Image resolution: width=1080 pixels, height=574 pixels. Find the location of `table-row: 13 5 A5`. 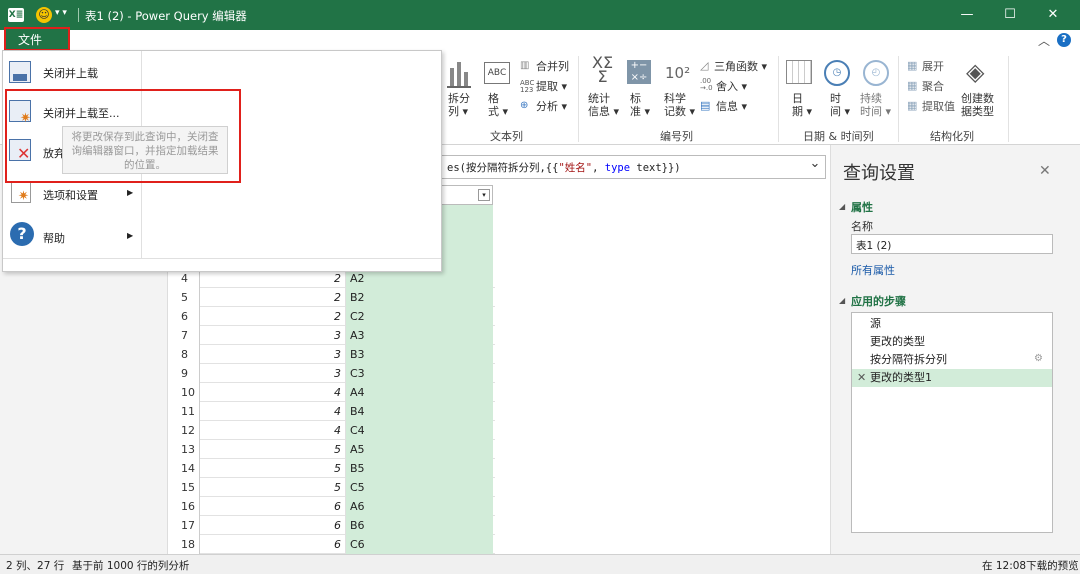

table-row: 13 5 A5 is located at coordinates (332, 449).